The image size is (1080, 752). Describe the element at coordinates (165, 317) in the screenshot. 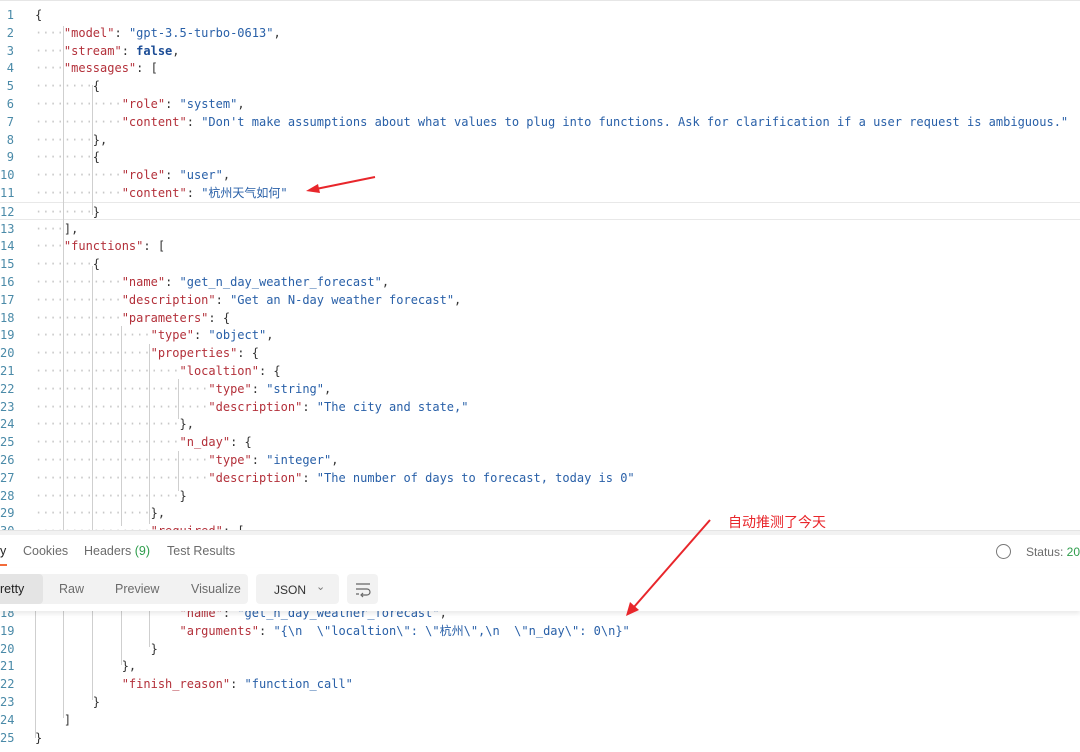

I see `json-key: "parameters"` at that location.